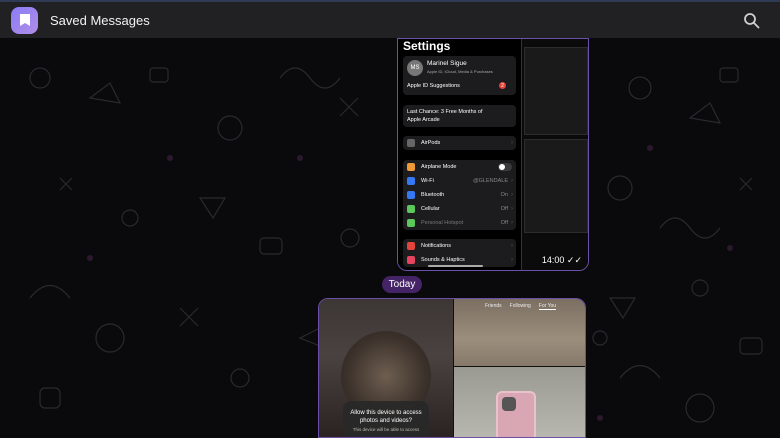 This screenshot has height=438, width=780. Describe the element at coordinates (100, 20) in the screenshot. I see `chat-title: Saved Messages` at that location.